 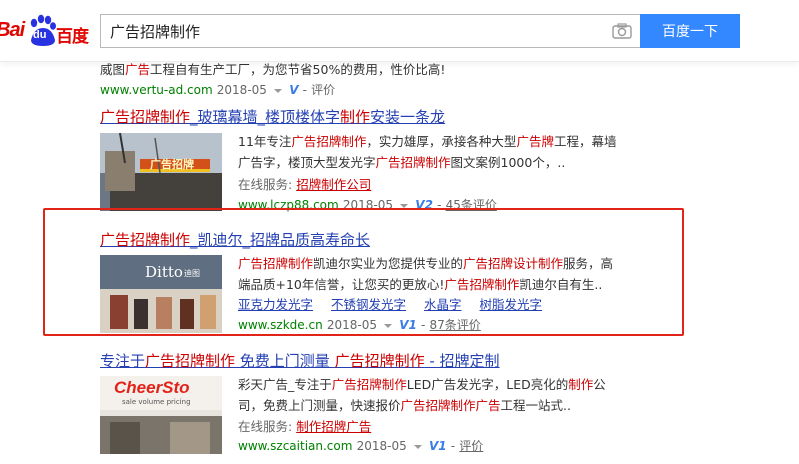 What do you see at coordinates (164, 272) in the screenshot?
I see `thumb-brand-text: Ditto` at bounding box center [164, 272].